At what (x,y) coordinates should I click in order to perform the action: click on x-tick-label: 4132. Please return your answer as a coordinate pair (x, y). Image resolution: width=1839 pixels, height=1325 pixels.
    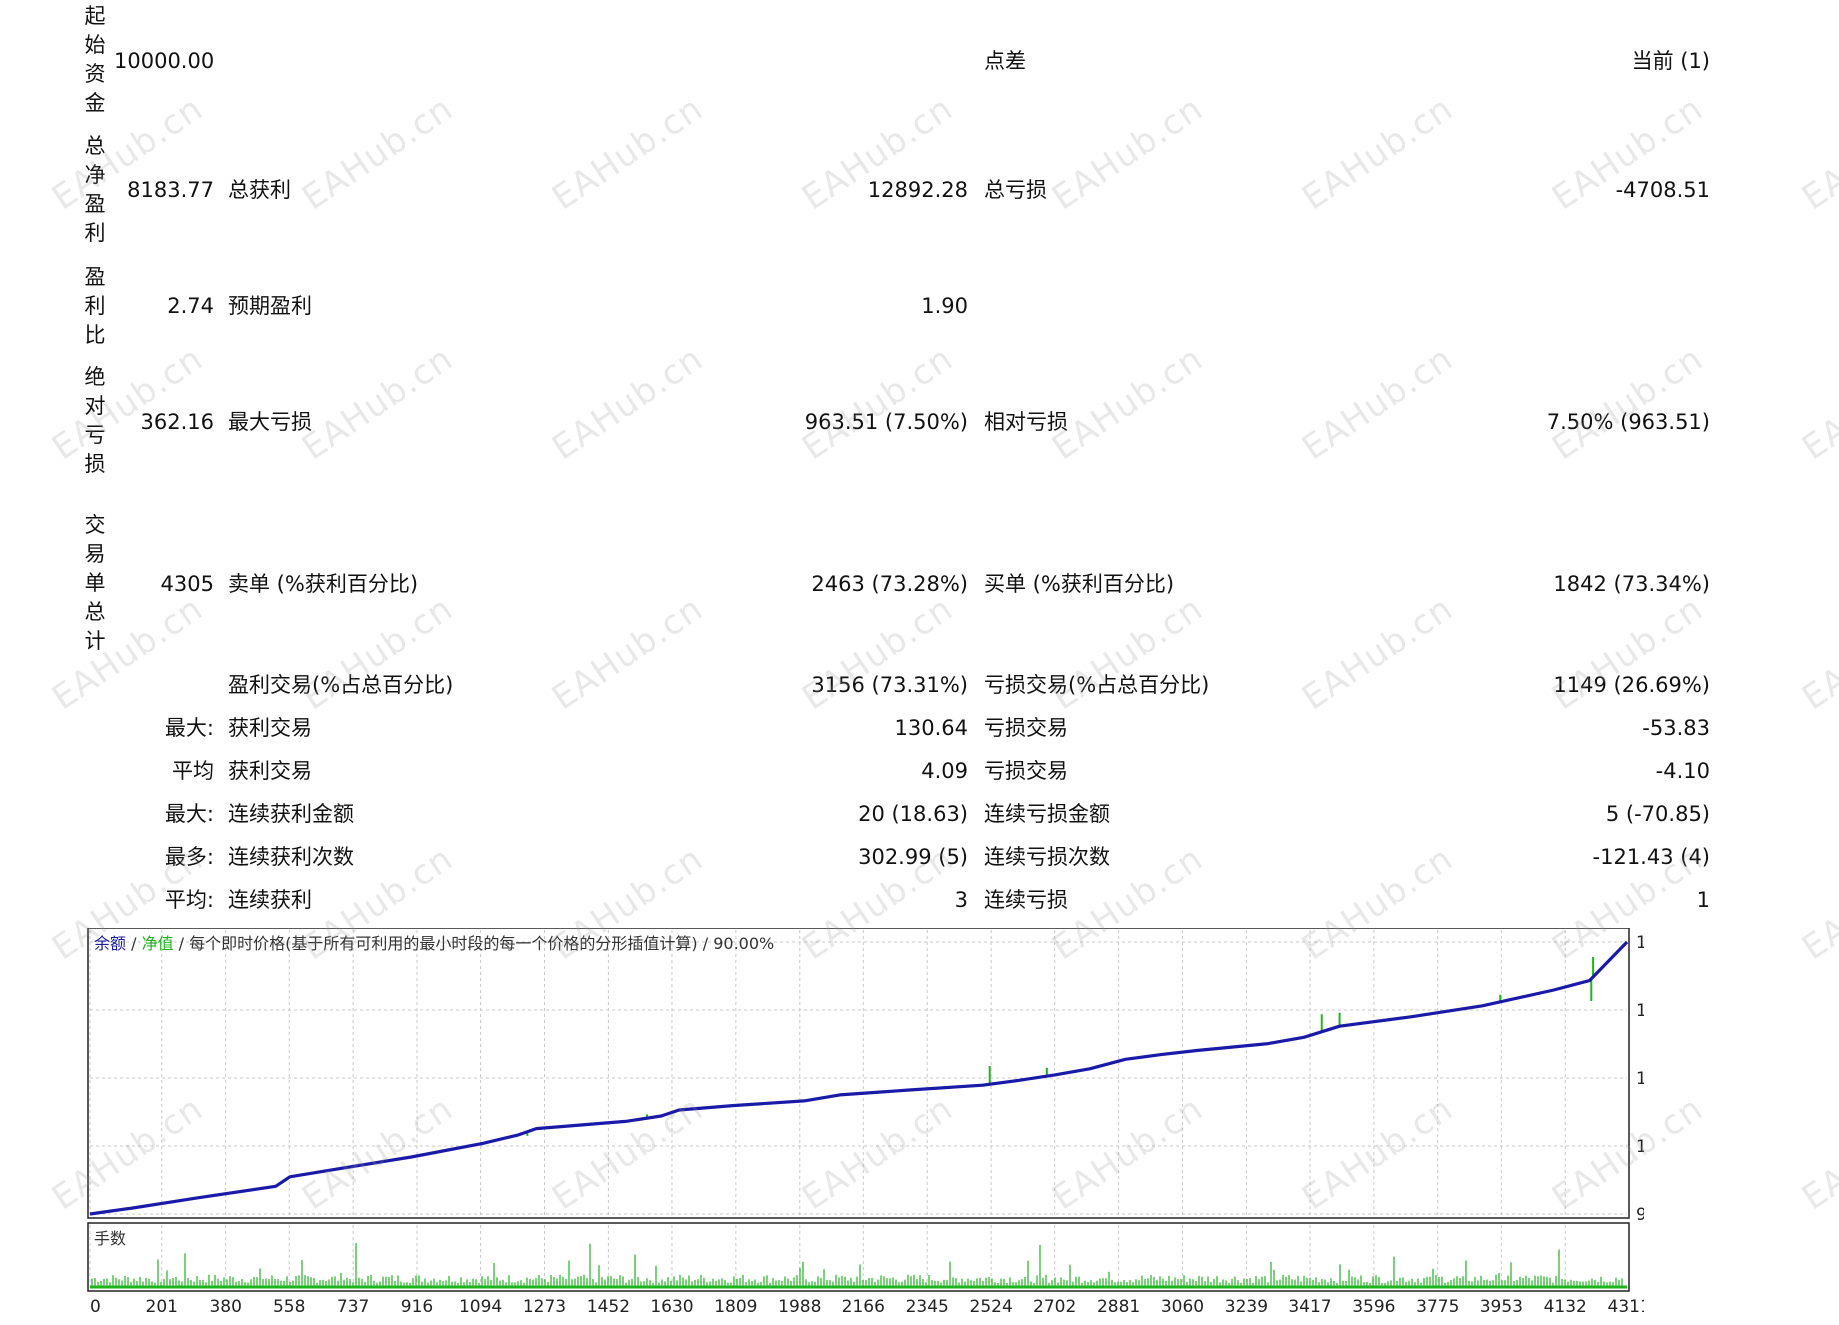
    Looking at the image, I should click on (1565, 1307).